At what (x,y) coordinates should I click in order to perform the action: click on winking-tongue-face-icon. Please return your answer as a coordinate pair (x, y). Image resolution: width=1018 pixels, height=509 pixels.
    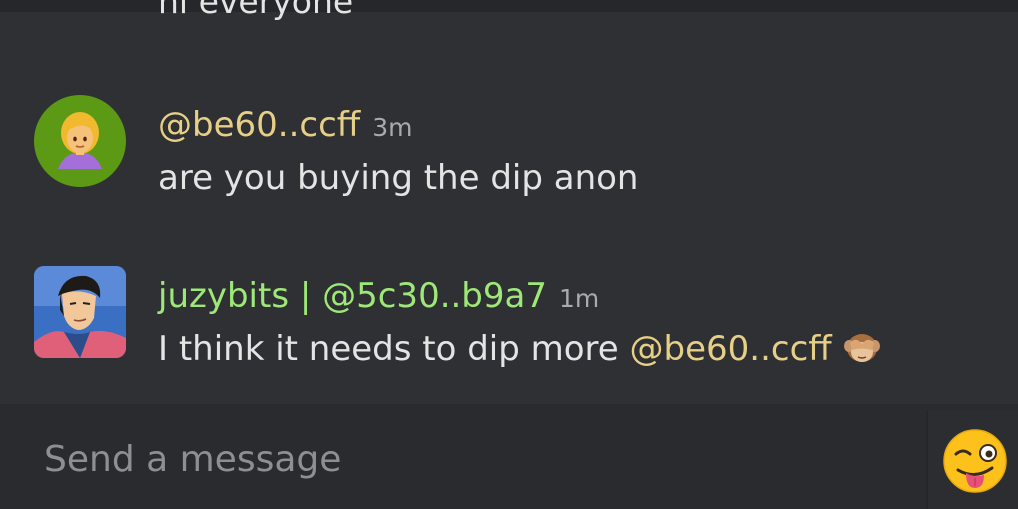
    Looking at the image, I should click on (975, 461).